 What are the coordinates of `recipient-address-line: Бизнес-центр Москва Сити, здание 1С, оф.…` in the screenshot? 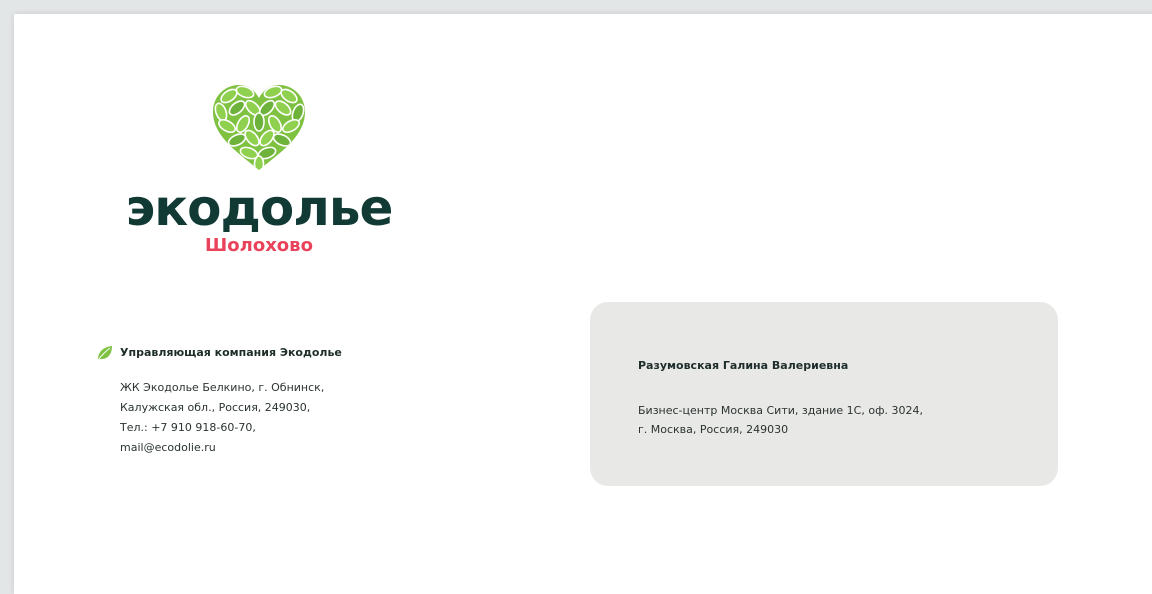 It's located at (780, 410).